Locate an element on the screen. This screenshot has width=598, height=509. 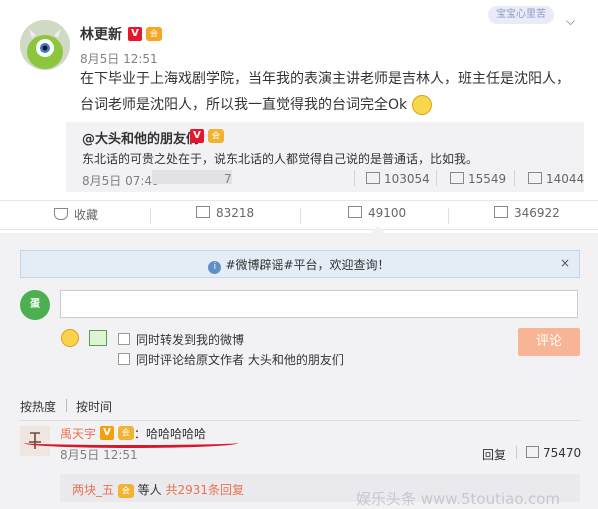
notice-text: i #微博辟谣#平台，欢迎查询！ is located at coordinates (299, 265).